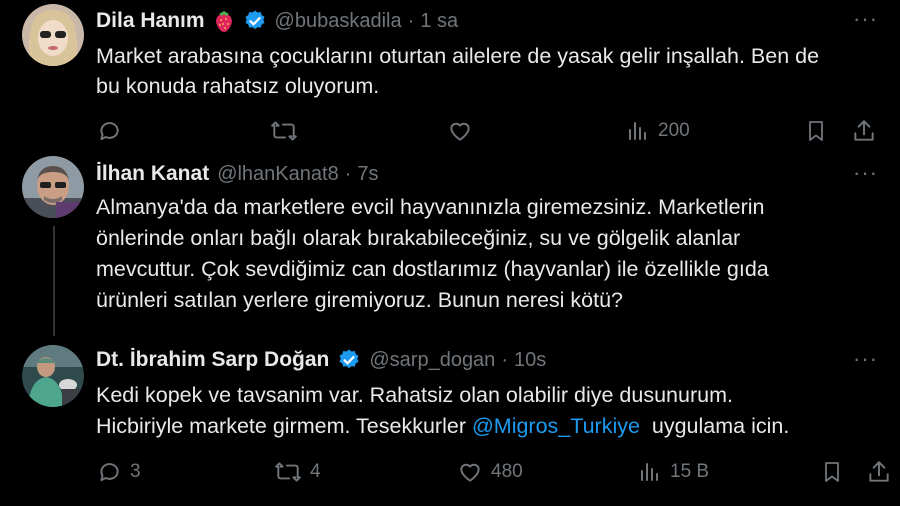  I want to click on retweet-count: 4, so click(315, 471).